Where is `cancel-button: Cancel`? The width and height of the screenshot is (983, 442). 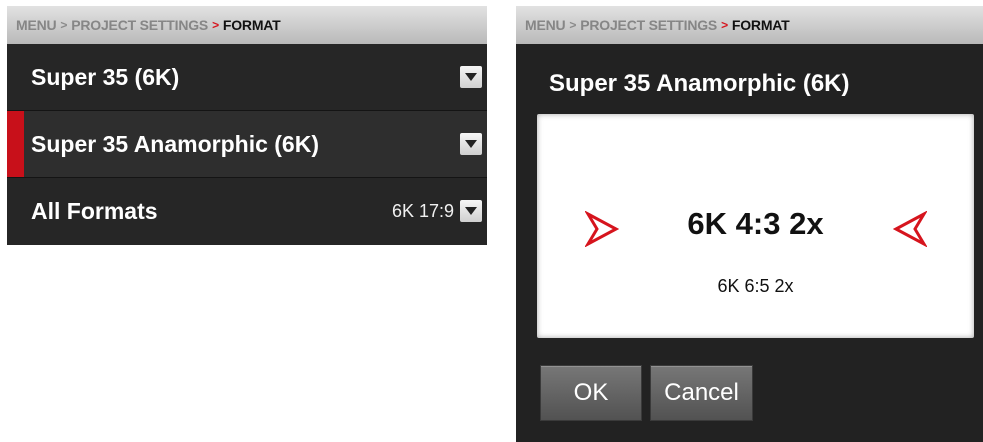 cancel-button: Cancel is located at coordinates (701, 393).